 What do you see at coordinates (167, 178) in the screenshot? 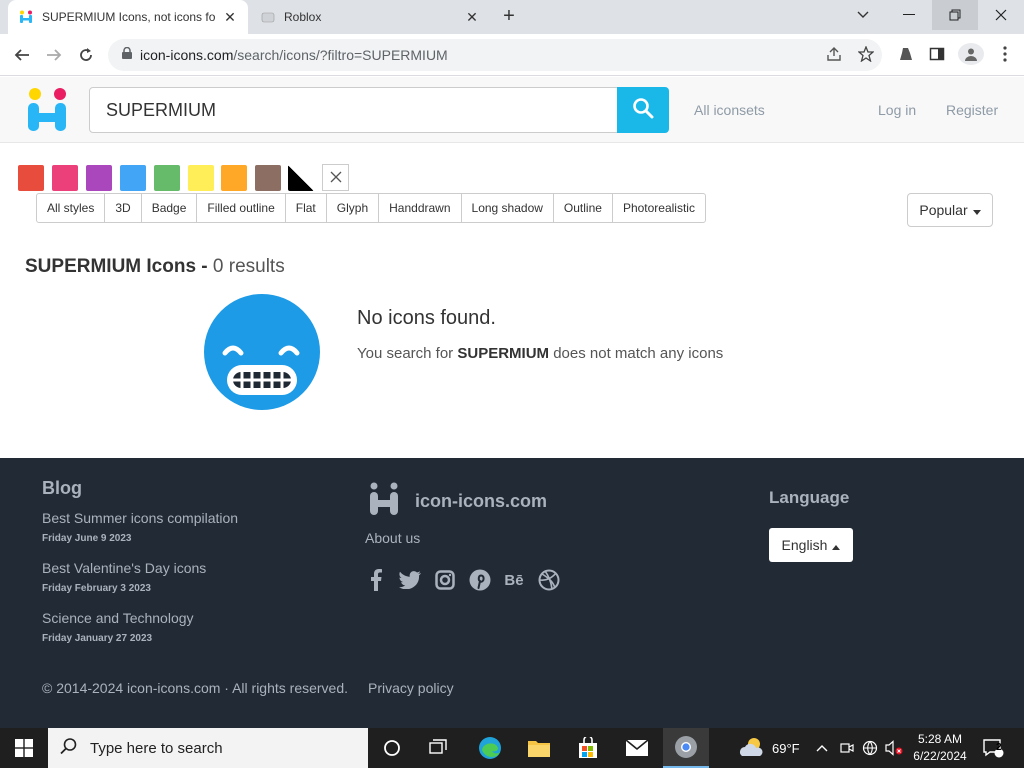
I see `color-swatch-green` at bounding box center [167, 178].